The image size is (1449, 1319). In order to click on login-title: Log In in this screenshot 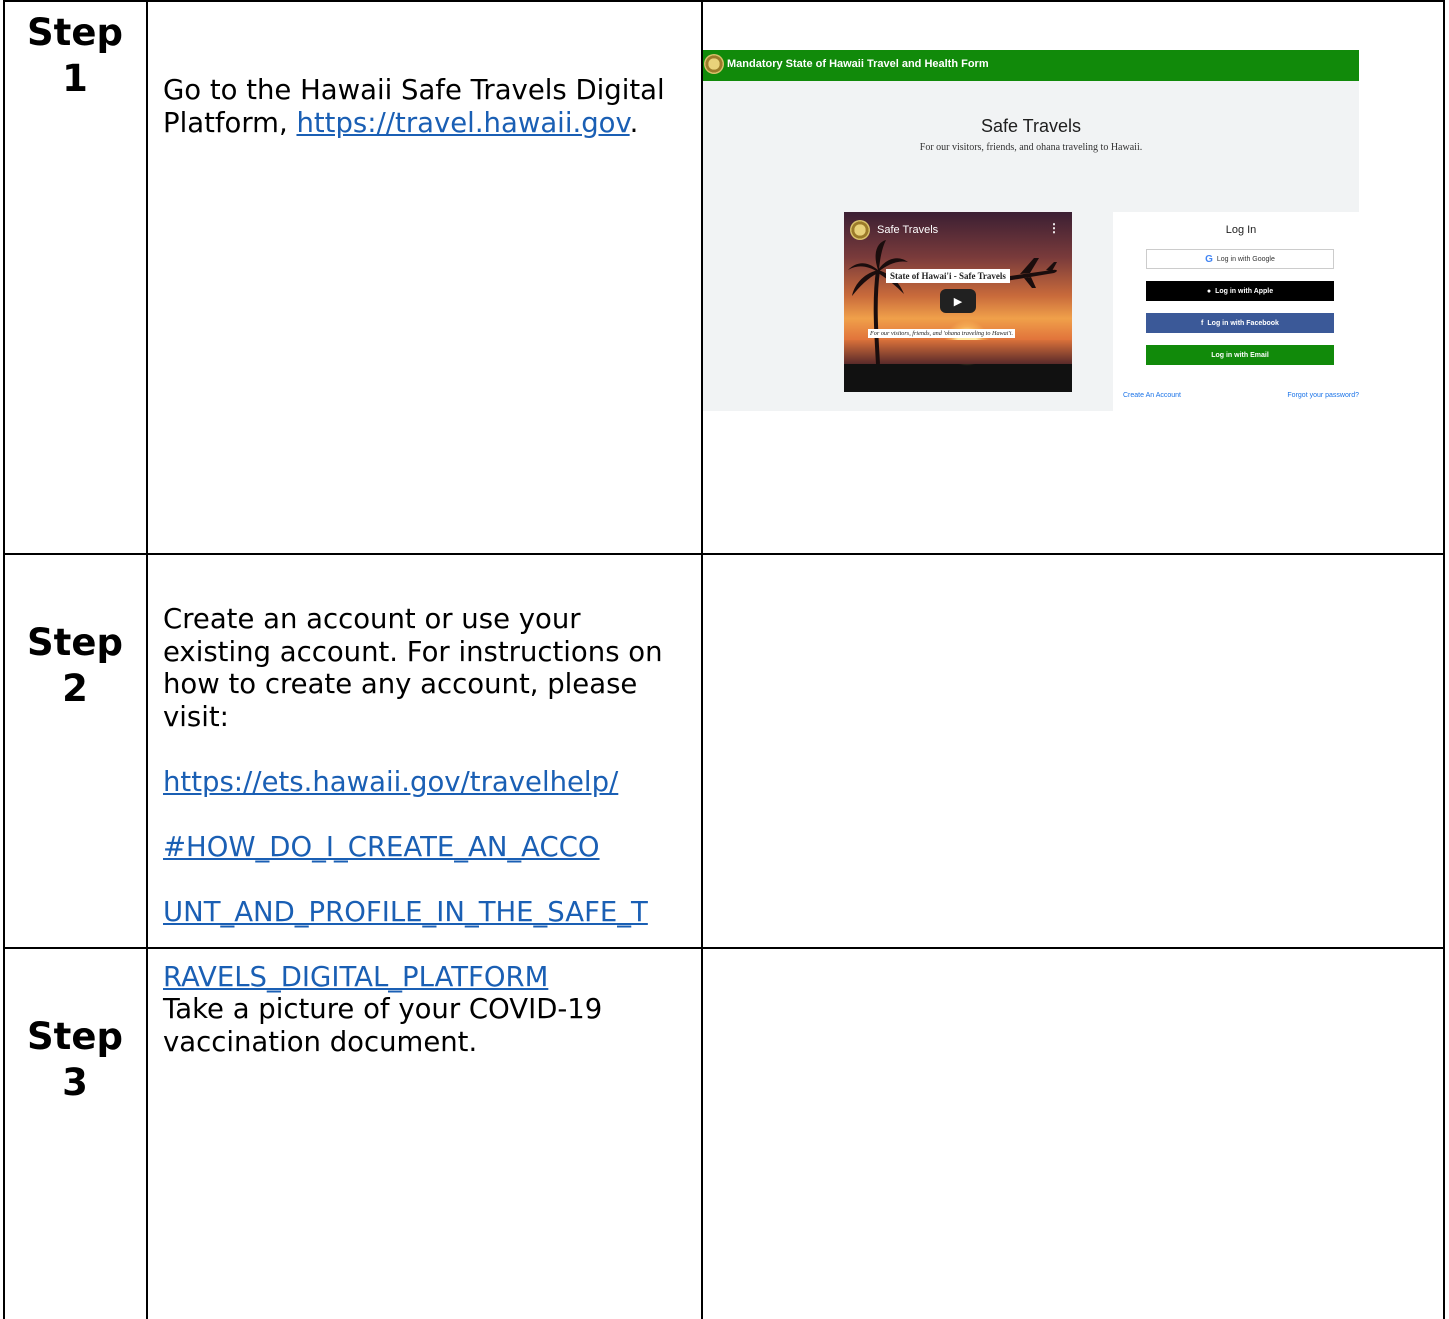, I will do `click(1241, 230)`.